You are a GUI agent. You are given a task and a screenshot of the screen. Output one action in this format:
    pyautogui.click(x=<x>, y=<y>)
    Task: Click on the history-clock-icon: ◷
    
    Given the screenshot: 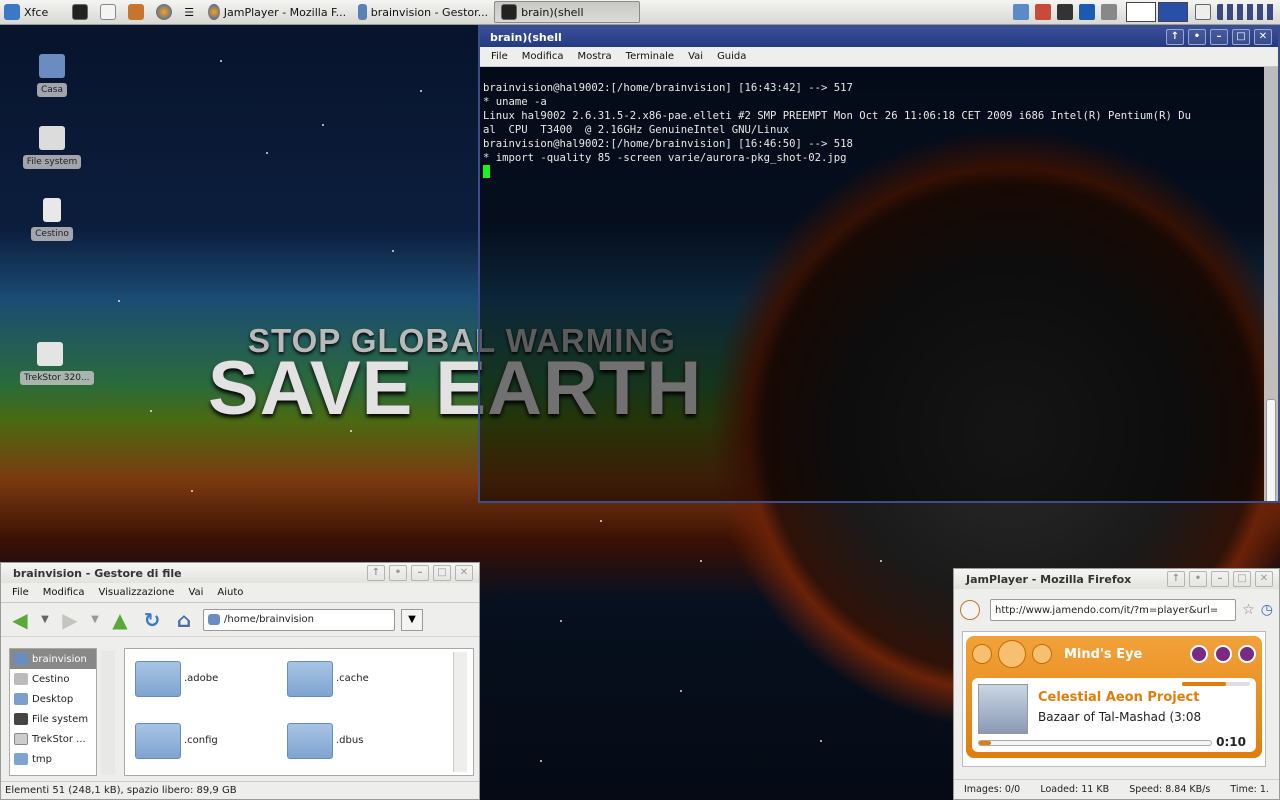 What is the action you would take?
    pyautogui.click(x=1267, y=610)
    